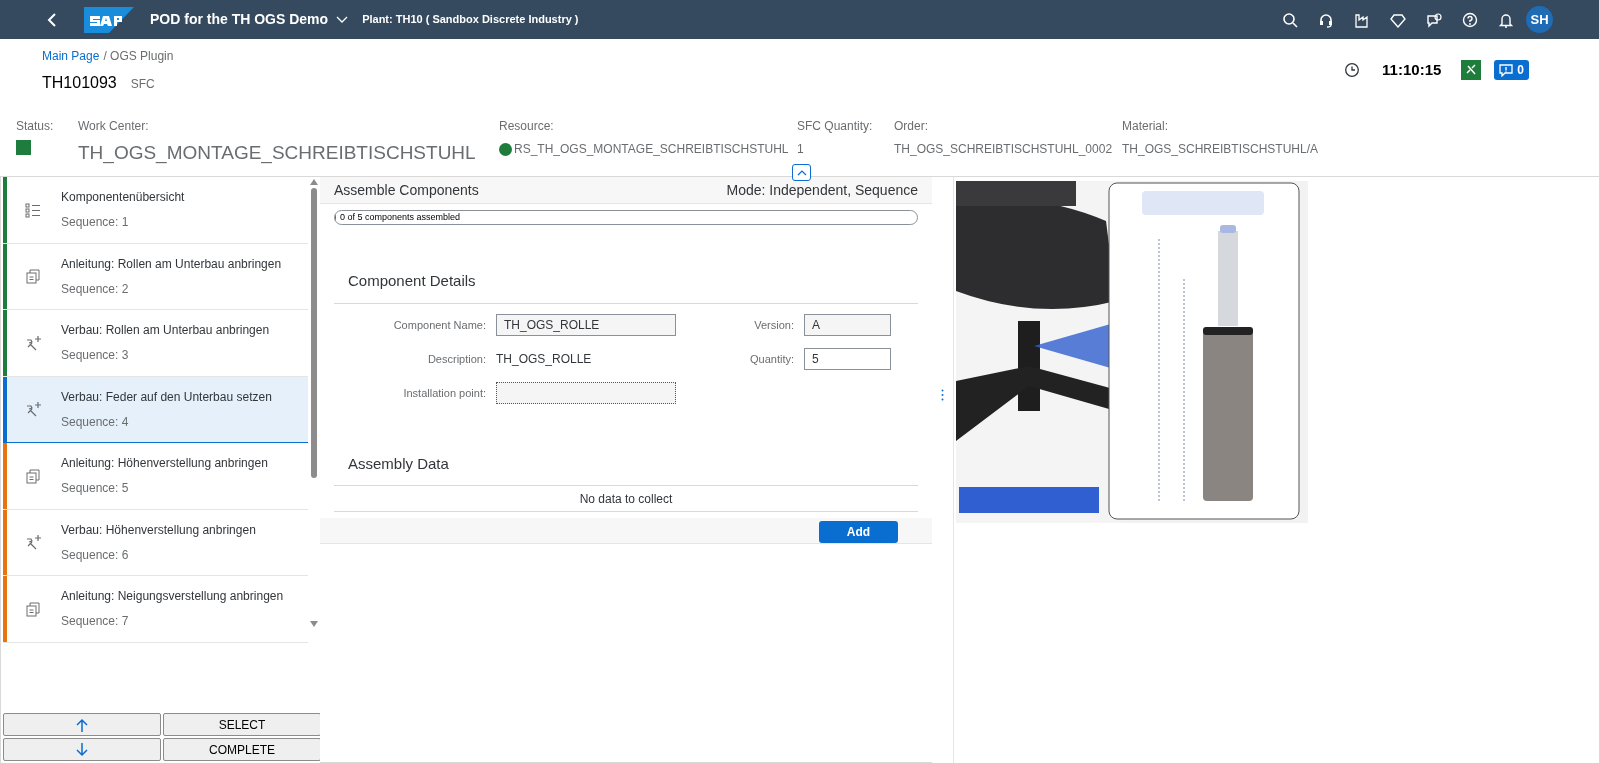 This screenshot has height=763, width=1600. I want to click on add-button: Add, so click(858, 532).